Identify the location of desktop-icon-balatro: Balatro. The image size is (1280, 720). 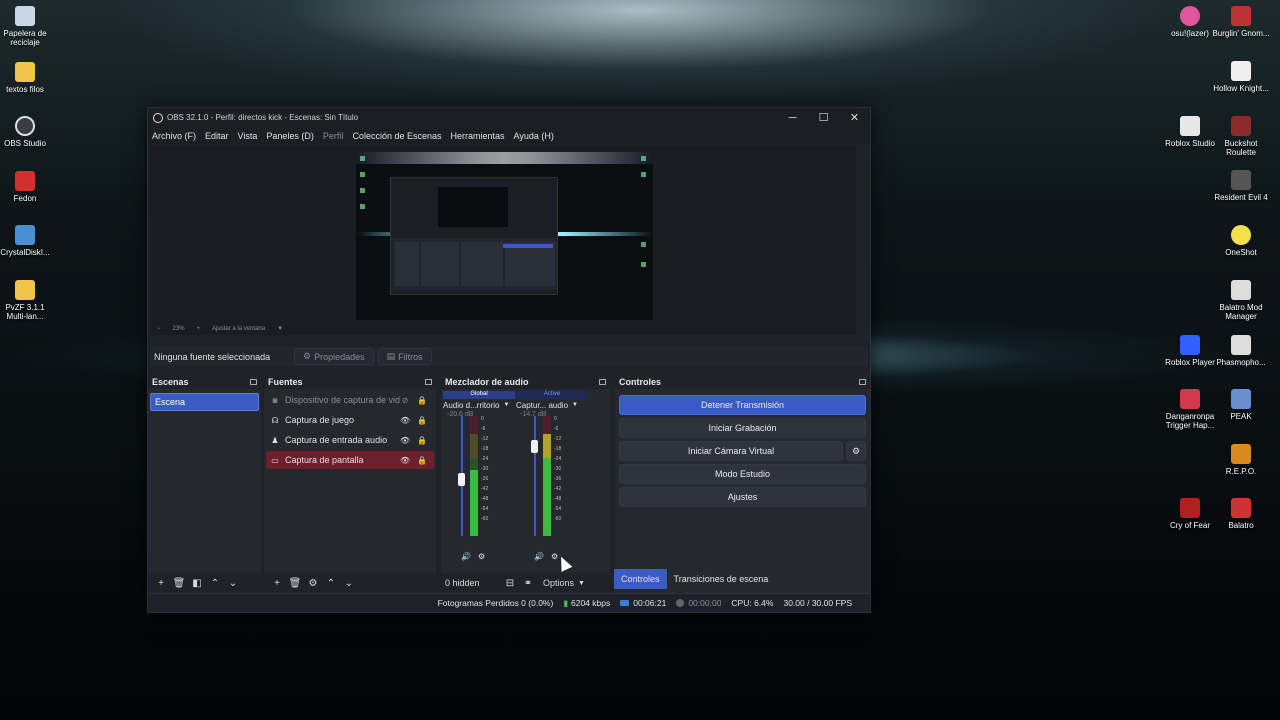
(1241, 514).